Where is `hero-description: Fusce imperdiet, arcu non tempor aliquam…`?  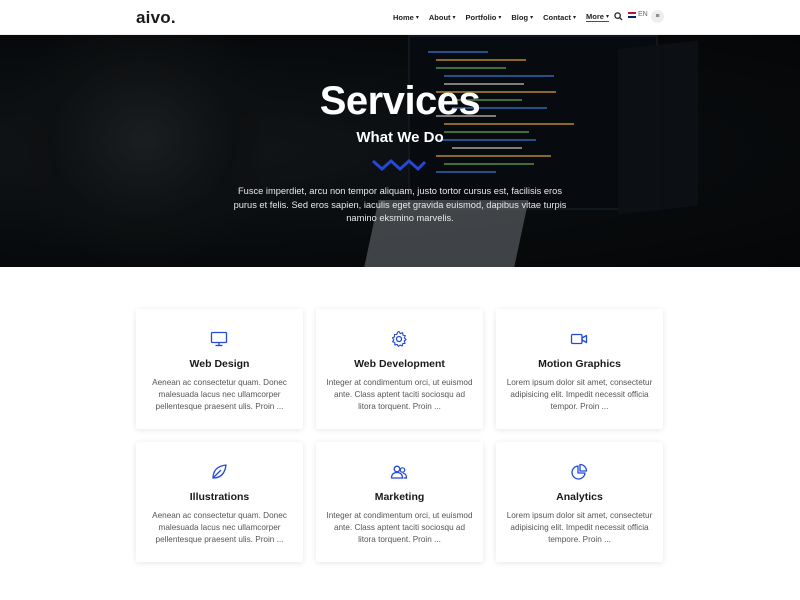 hero-description: Fusce imperdiet, arcu non tempor aliquam… is located at coordinates (400, 204).